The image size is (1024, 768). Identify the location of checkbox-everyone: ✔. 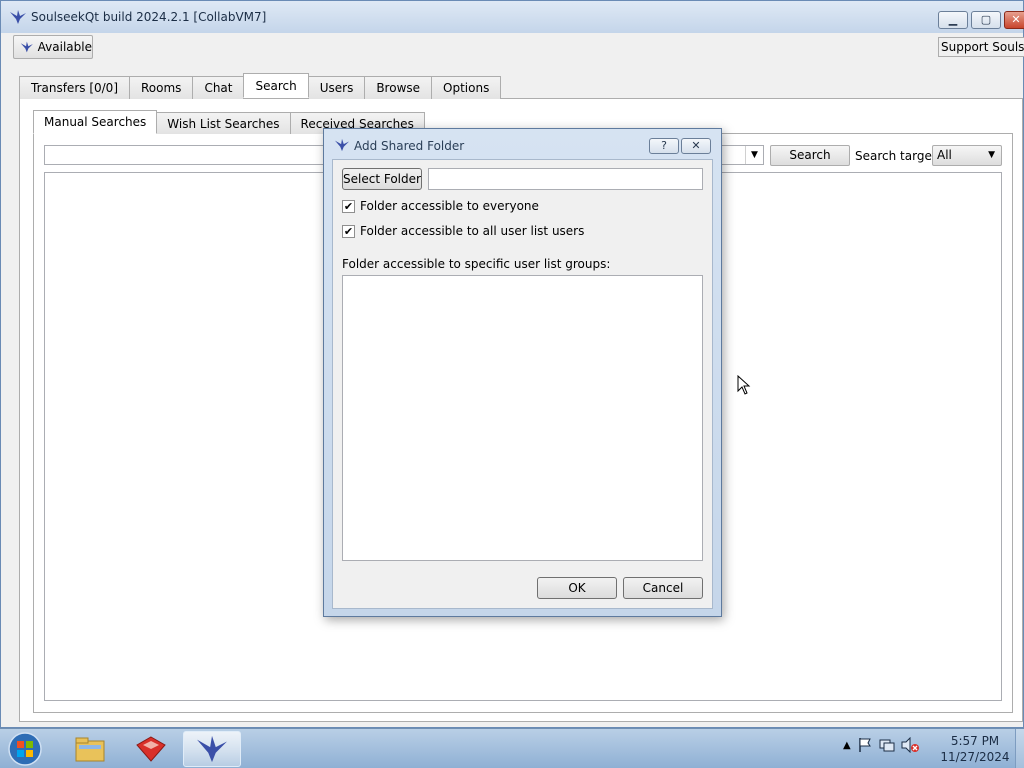
(348, 206).